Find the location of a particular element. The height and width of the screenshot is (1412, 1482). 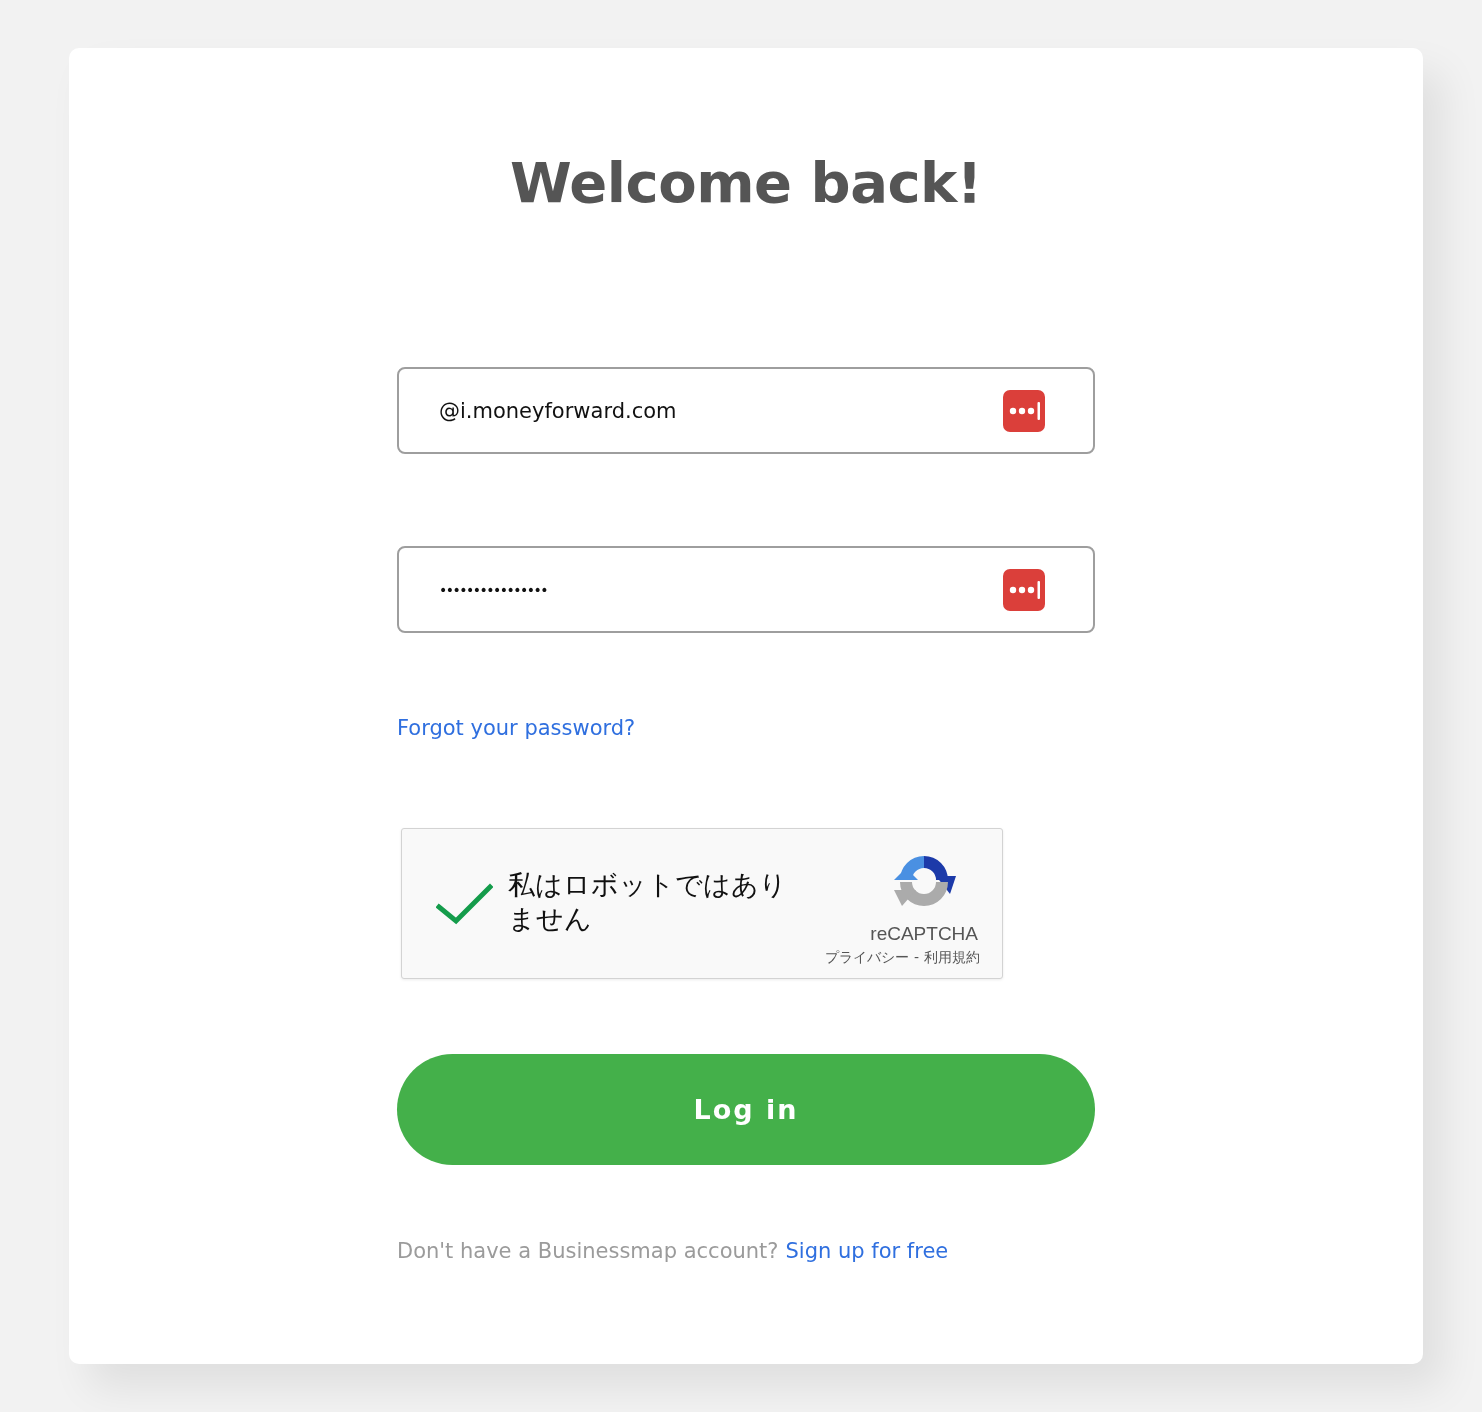

signup-link: Sign up for free is located at coordinates (867, 1251).